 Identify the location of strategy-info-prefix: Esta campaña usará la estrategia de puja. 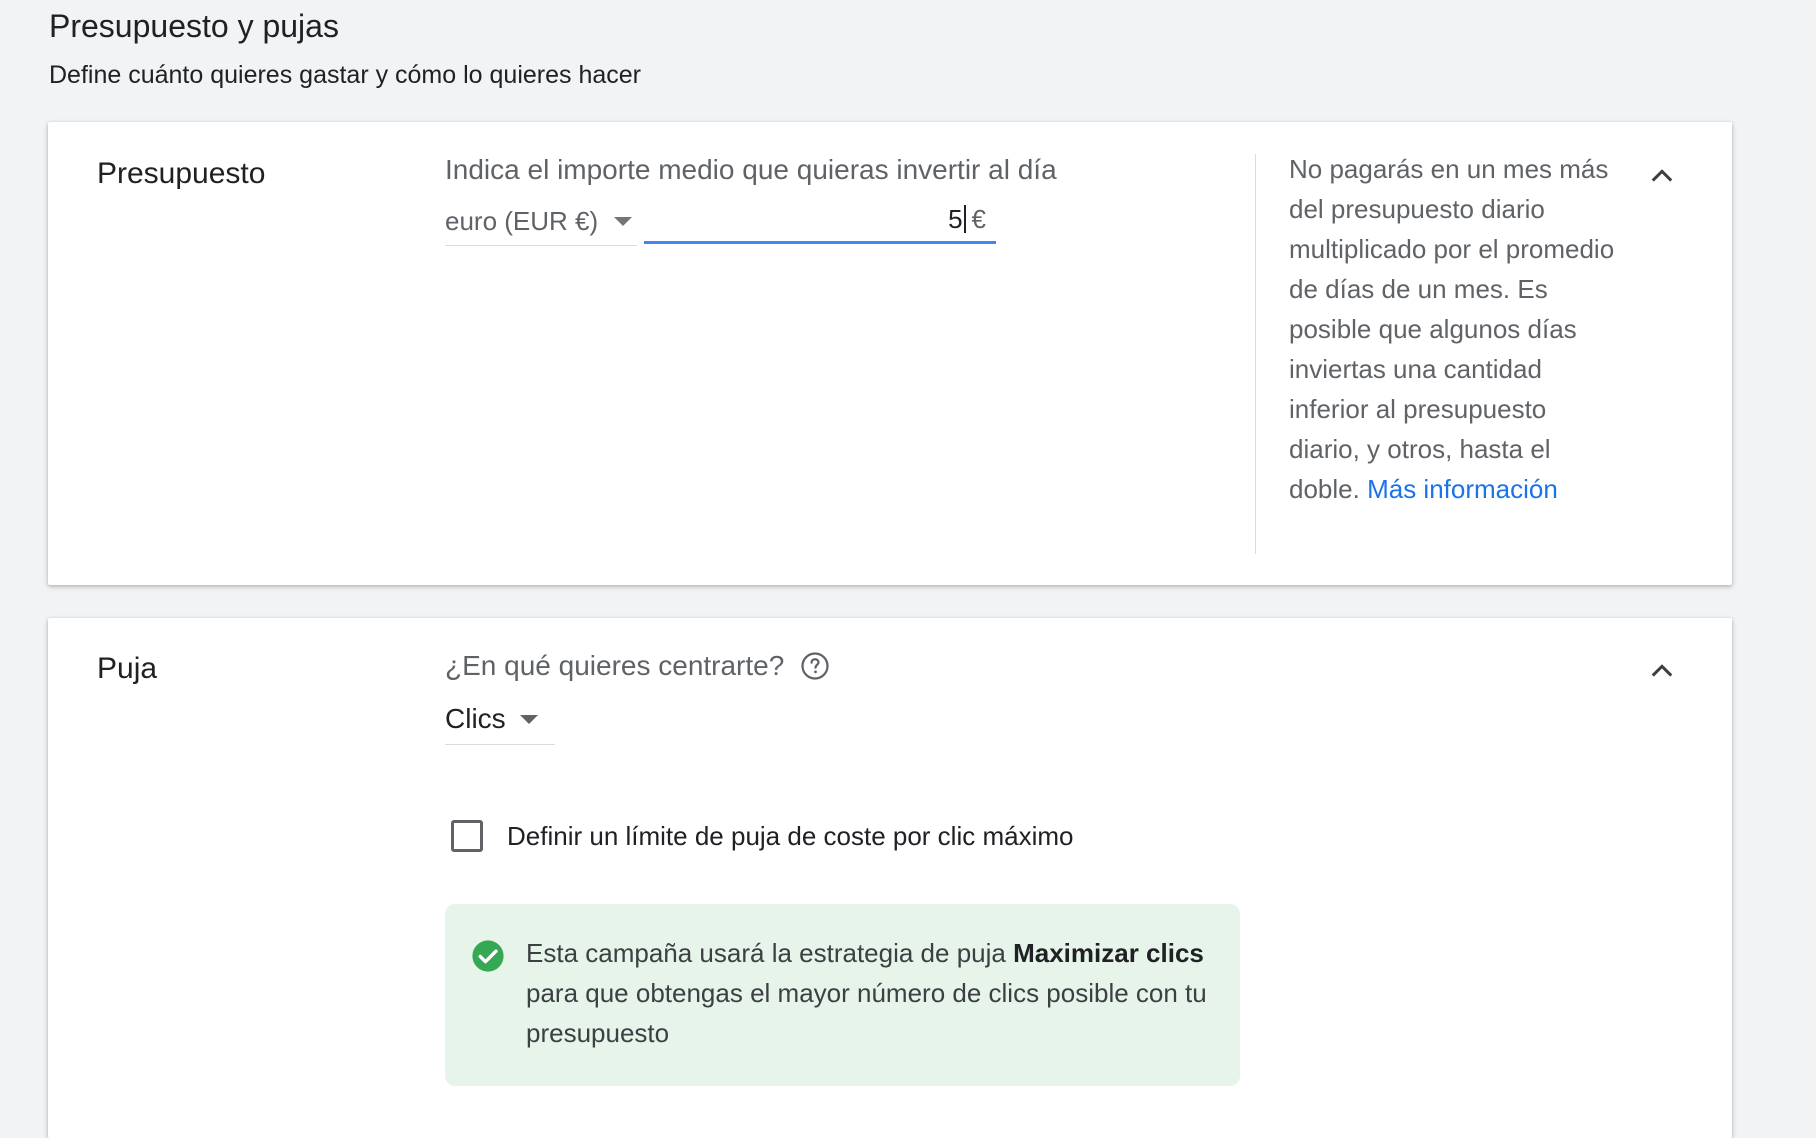
(766, 953).